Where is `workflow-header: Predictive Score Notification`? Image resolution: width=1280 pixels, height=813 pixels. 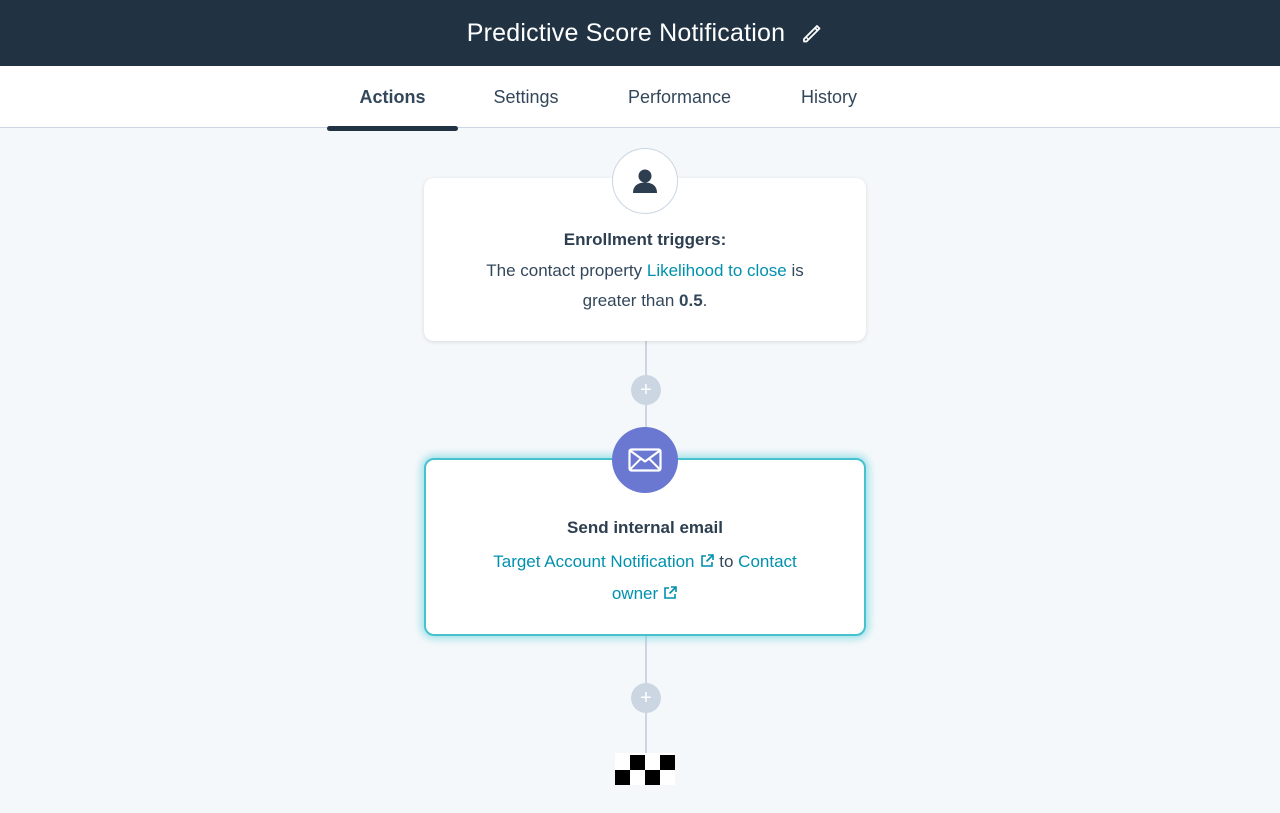
workflow-header: Predictive Score Notification is located at coordinates (640, 33).